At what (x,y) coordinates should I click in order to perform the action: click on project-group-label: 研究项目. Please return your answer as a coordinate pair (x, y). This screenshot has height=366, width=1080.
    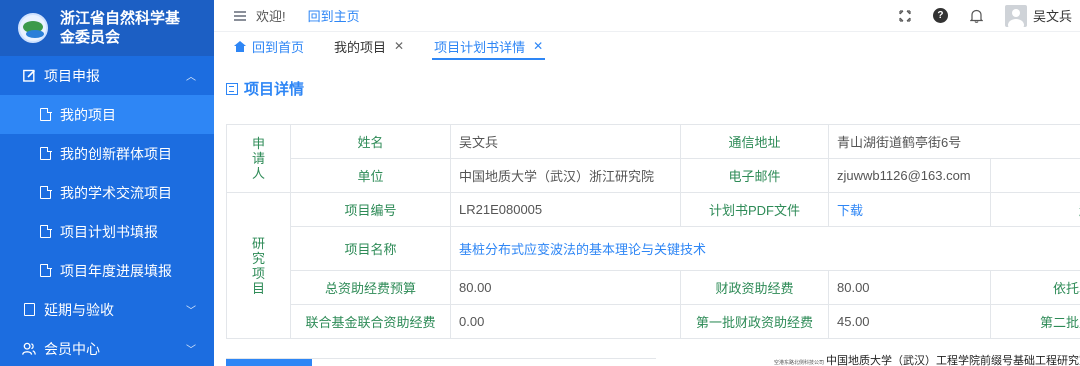
    Looking at the image, I should click on (258, 265).